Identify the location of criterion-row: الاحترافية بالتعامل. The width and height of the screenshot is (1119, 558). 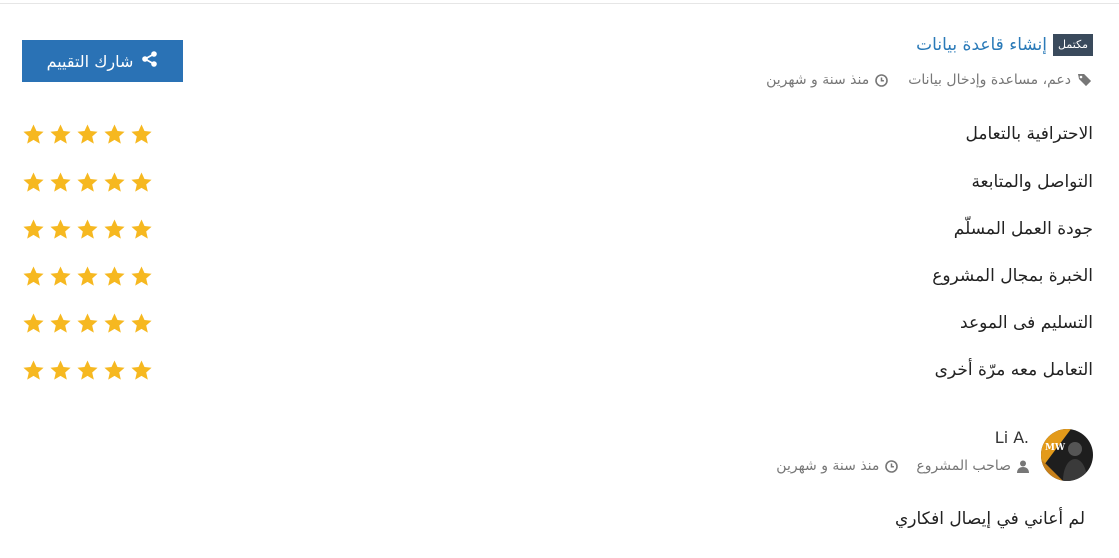
(557, 134).